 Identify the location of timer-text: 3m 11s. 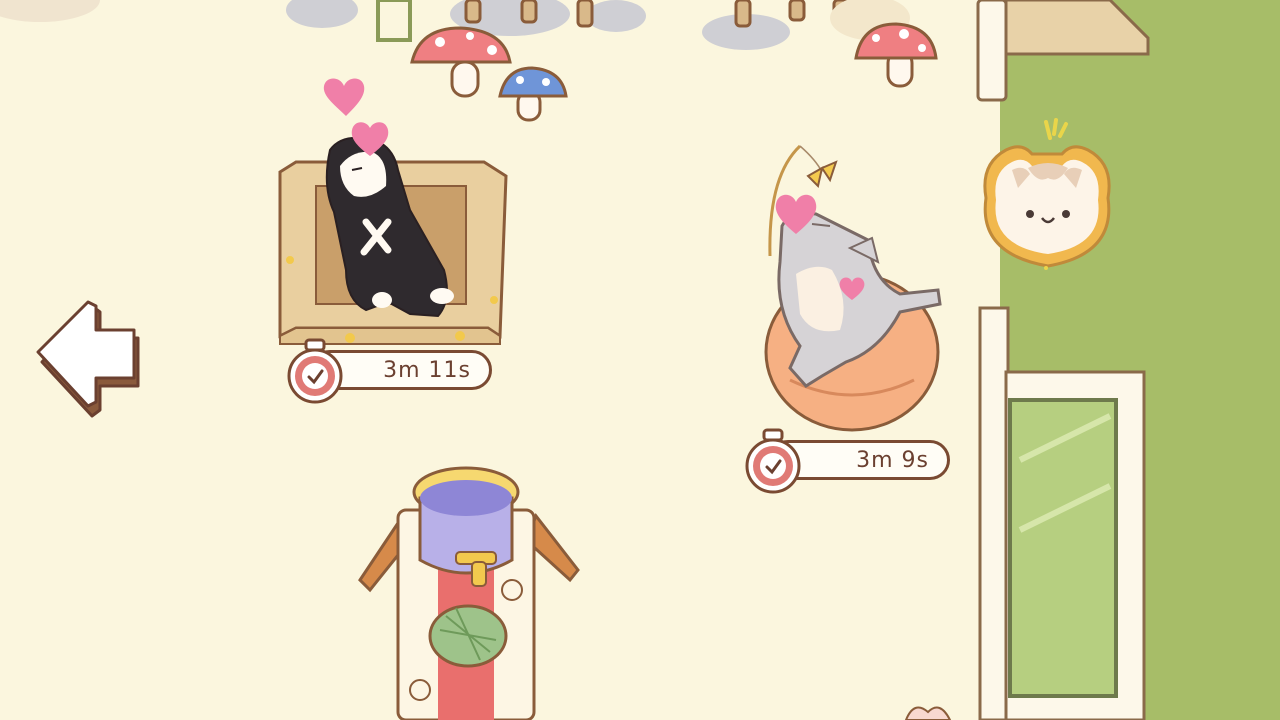
(427, 370).